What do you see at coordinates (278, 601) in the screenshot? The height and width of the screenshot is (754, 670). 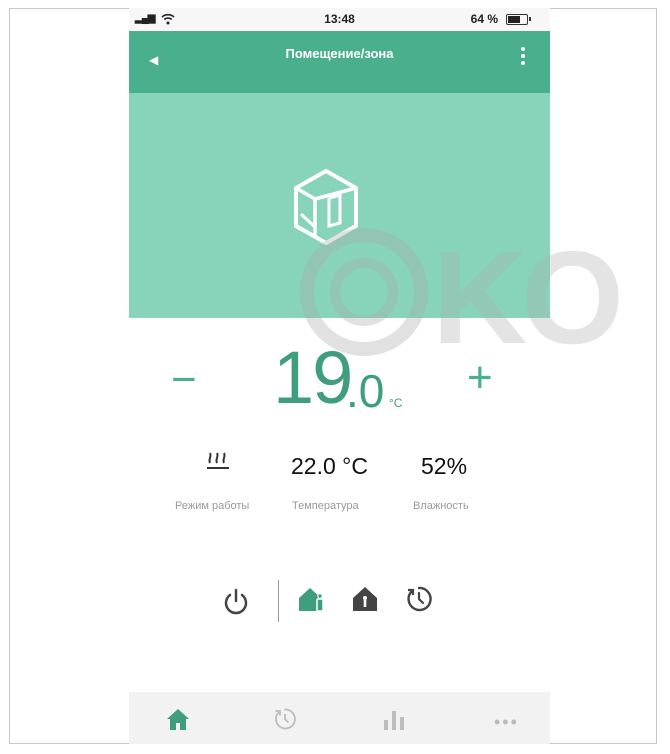 I see `controls-divider` at bounding box center [278, 601].